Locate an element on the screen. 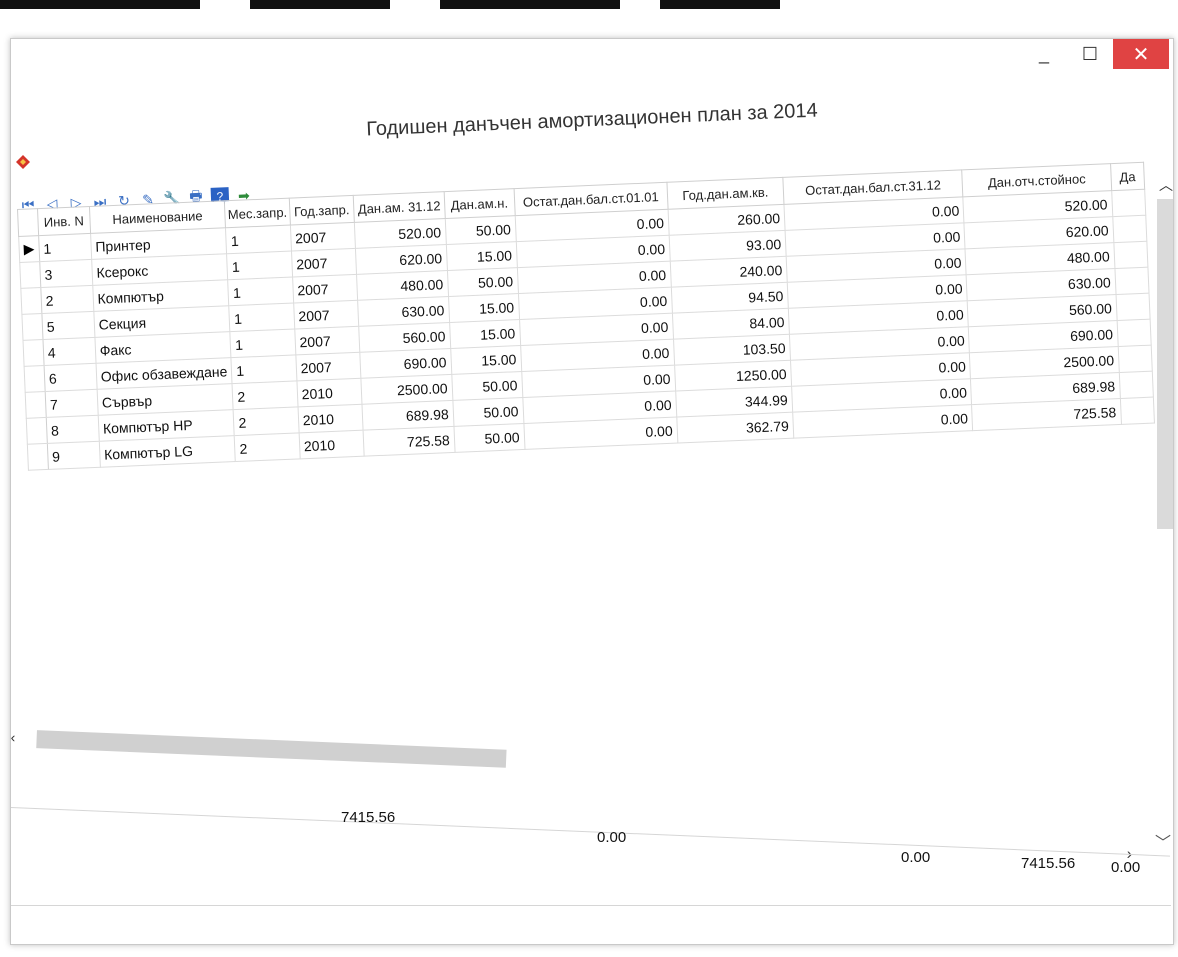 This screenshot has width=1178, height=957. maximize-button: ☐ is located at coordinates (1090, 54).